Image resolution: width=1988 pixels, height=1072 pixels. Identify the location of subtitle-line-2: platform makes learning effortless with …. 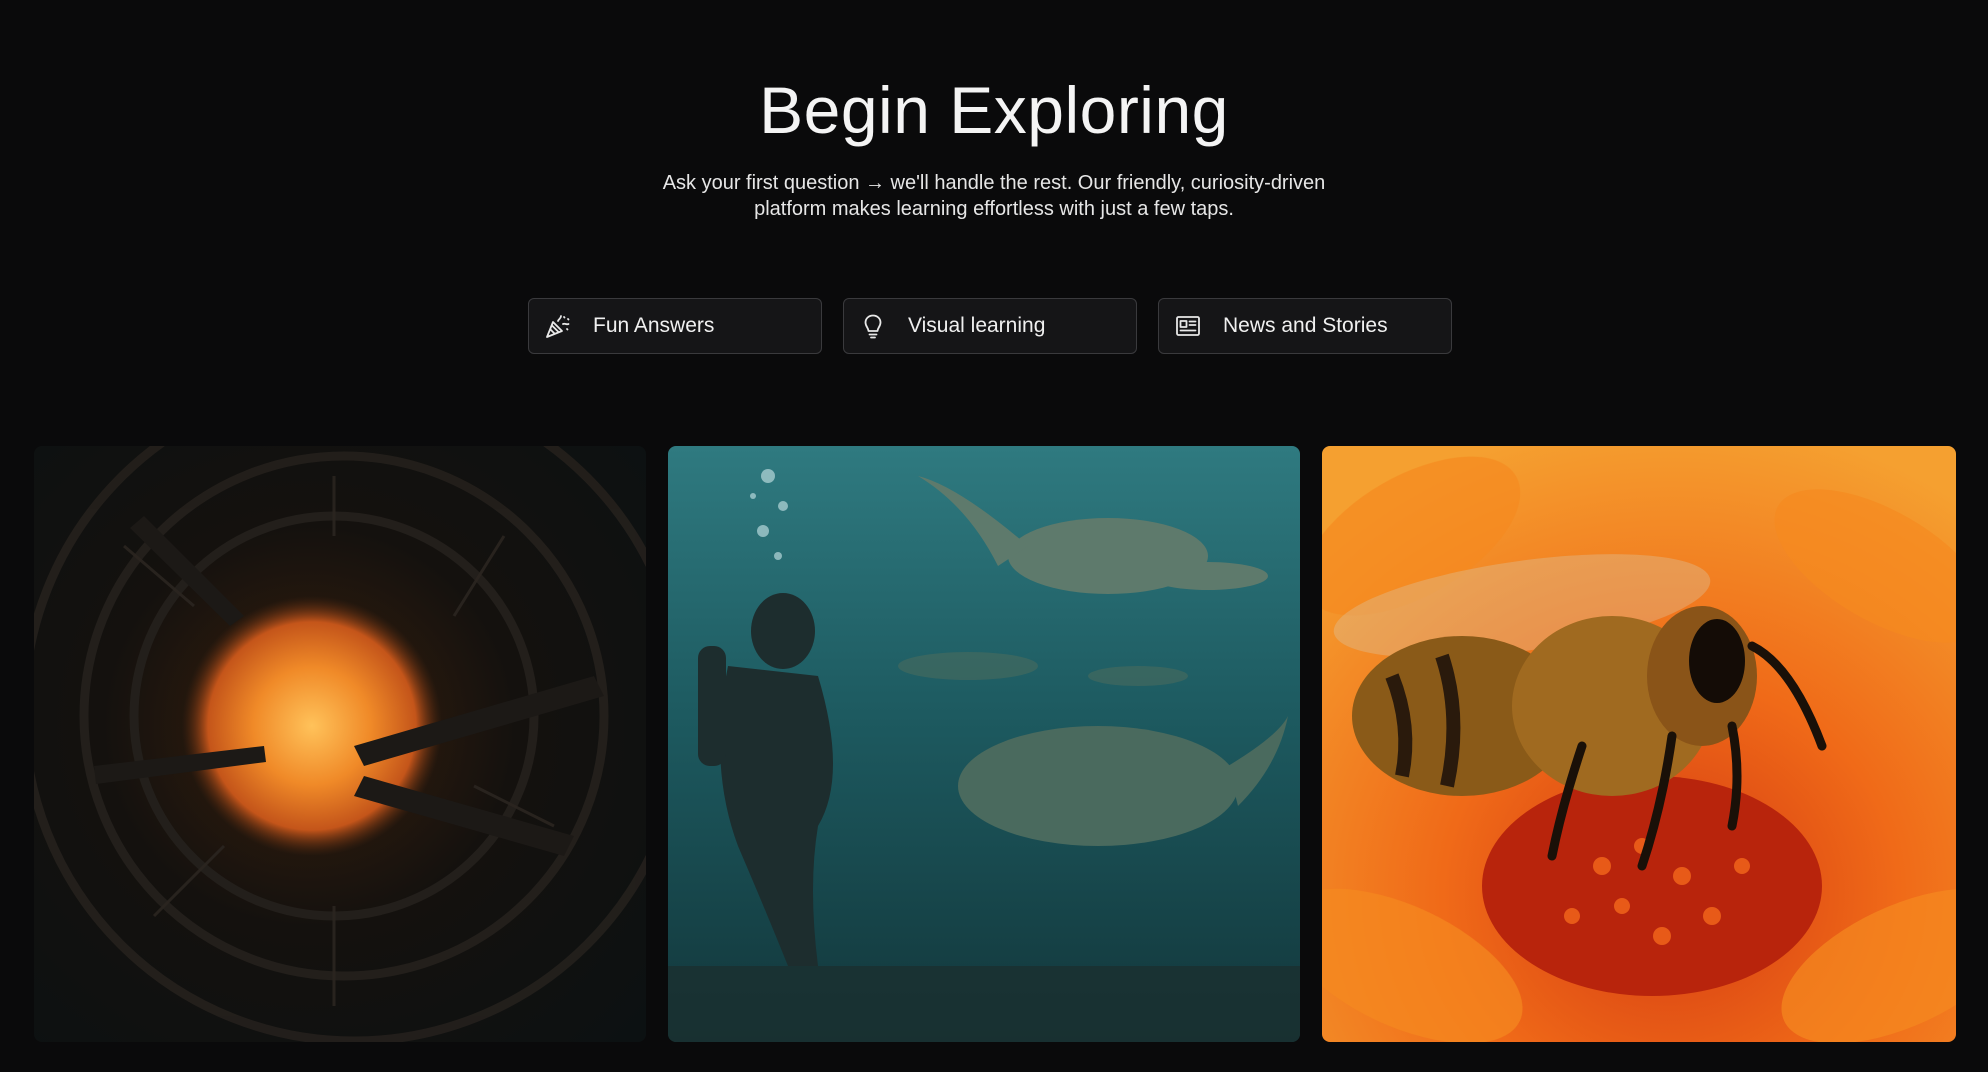
(994, 209).